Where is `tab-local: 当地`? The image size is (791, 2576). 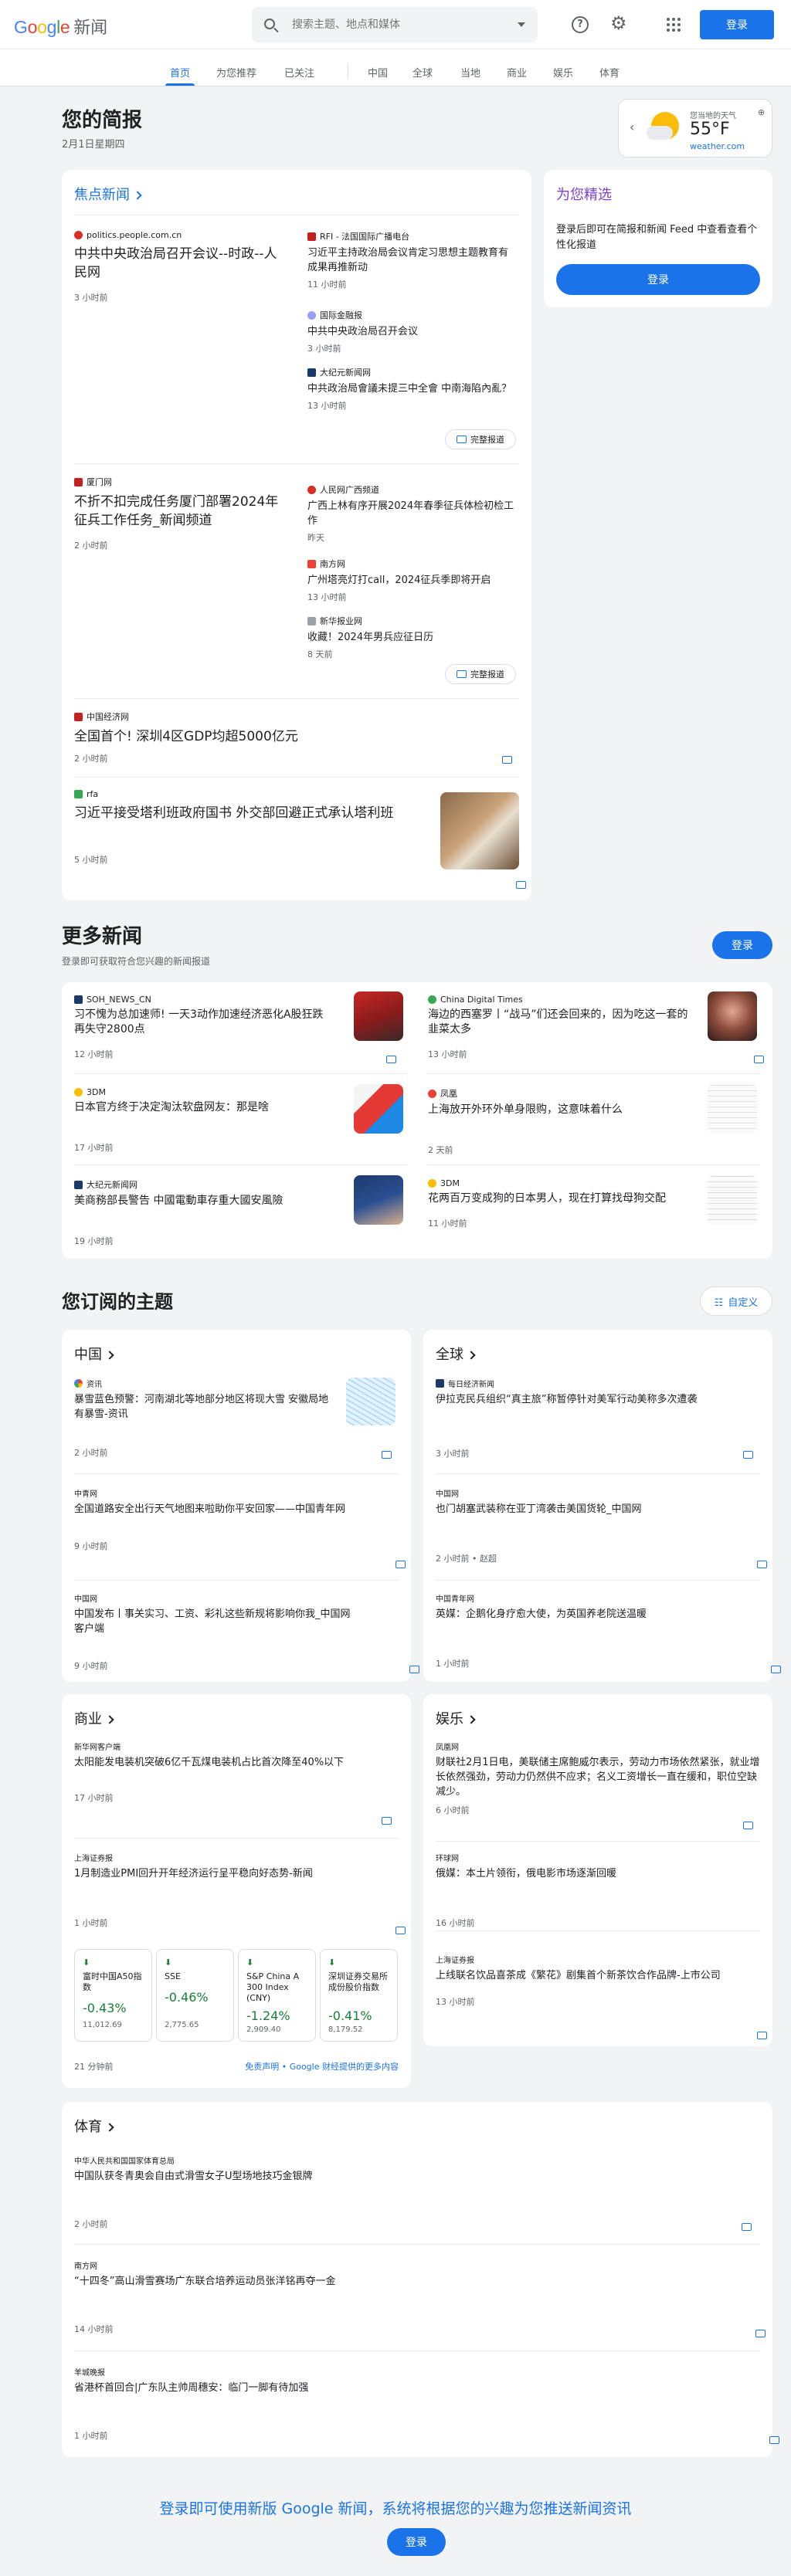 tab-local: 当地 is located at coordinates (470, 72).